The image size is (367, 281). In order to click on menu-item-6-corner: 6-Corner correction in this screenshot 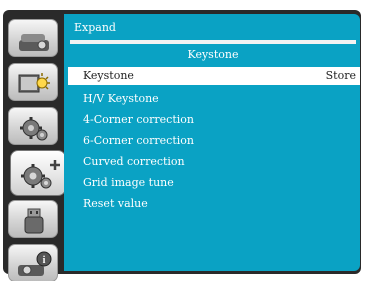, I will do `click(138, 141)`.